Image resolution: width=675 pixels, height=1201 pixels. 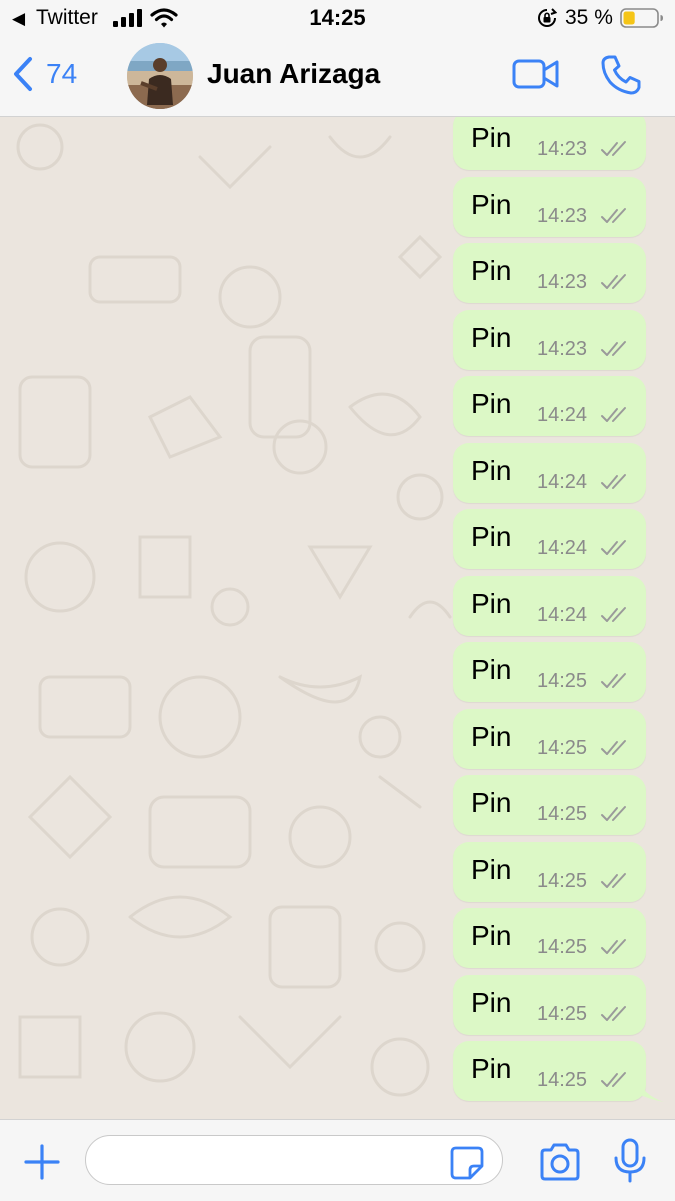 I want to click on microphone-icon, so click(x=630, y=1161).